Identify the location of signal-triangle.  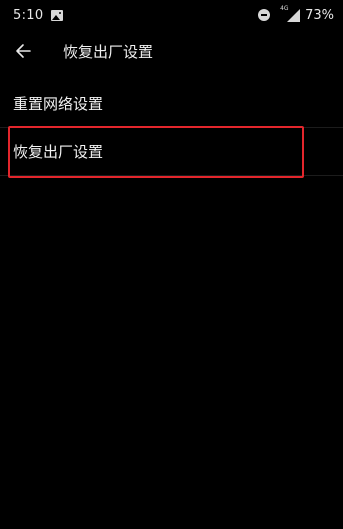
(294, 15).